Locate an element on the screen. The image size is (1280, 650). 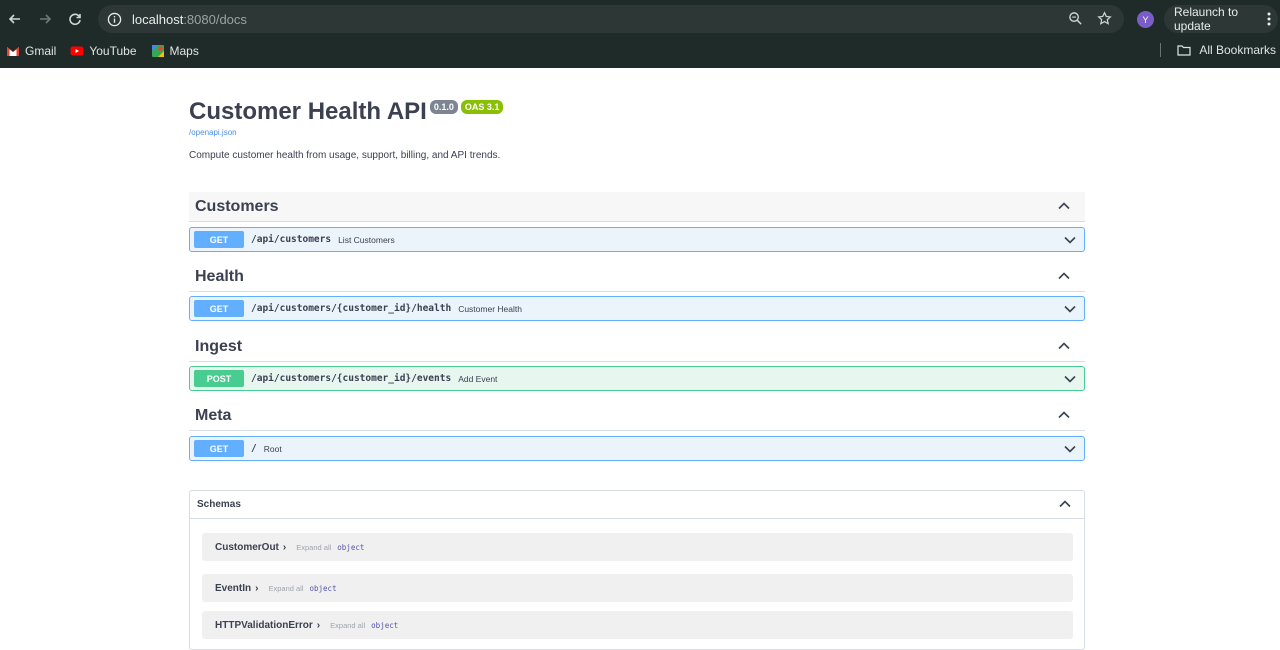
model-httpvalidationerror: HTTPValidationError › Expand all object is located at coordinates (637, 625).